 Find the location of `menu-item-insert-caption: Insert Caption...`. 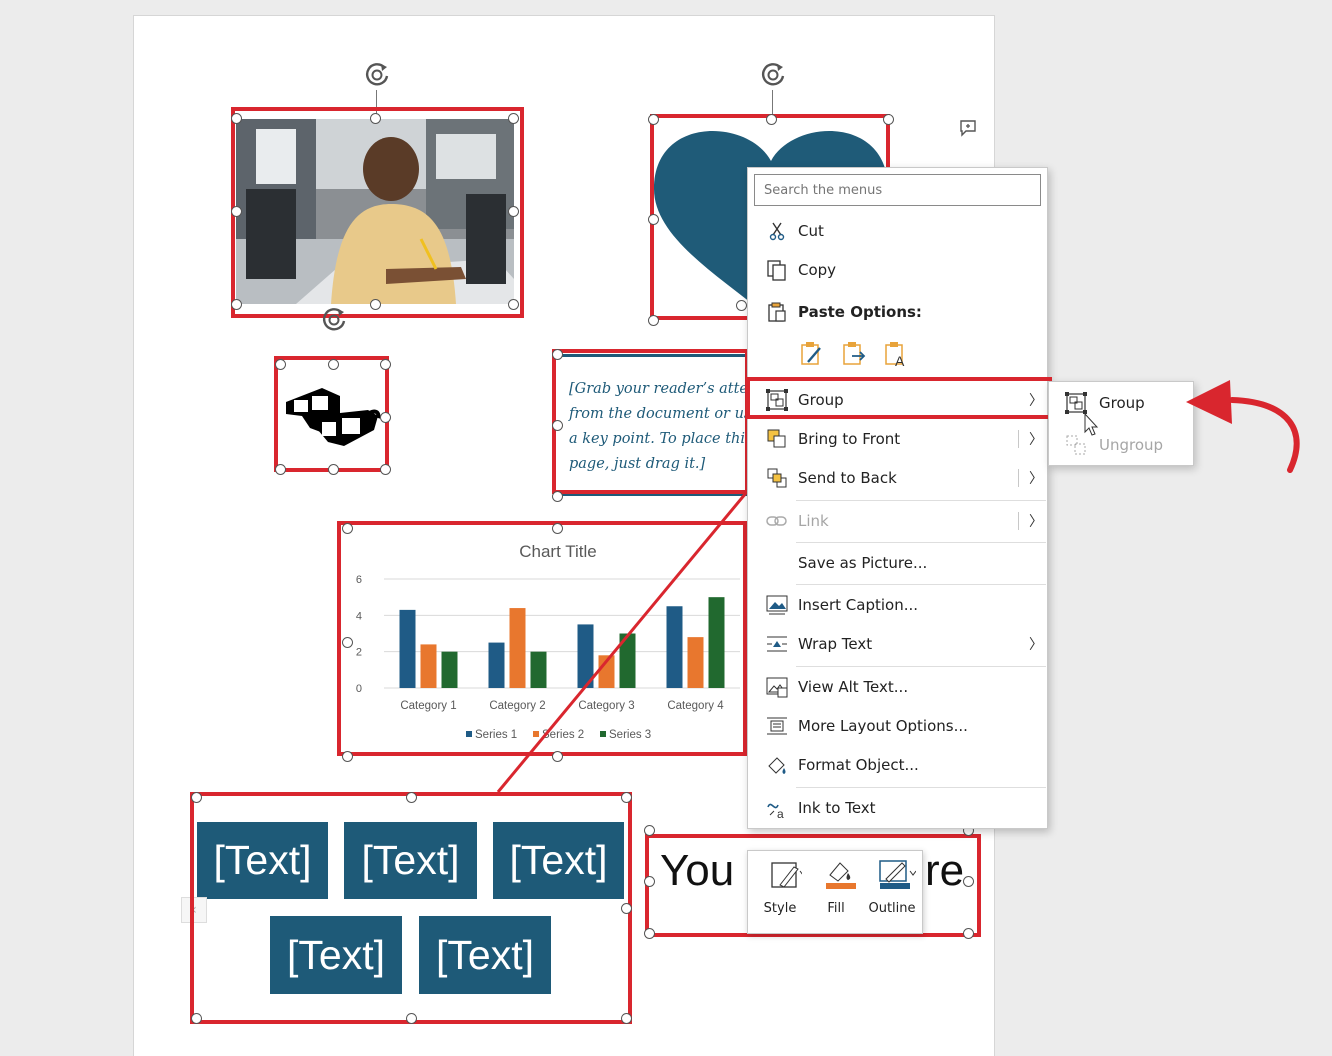

menu-item-insert-caption: Insert Caption... is located at coordinates (897, 605).